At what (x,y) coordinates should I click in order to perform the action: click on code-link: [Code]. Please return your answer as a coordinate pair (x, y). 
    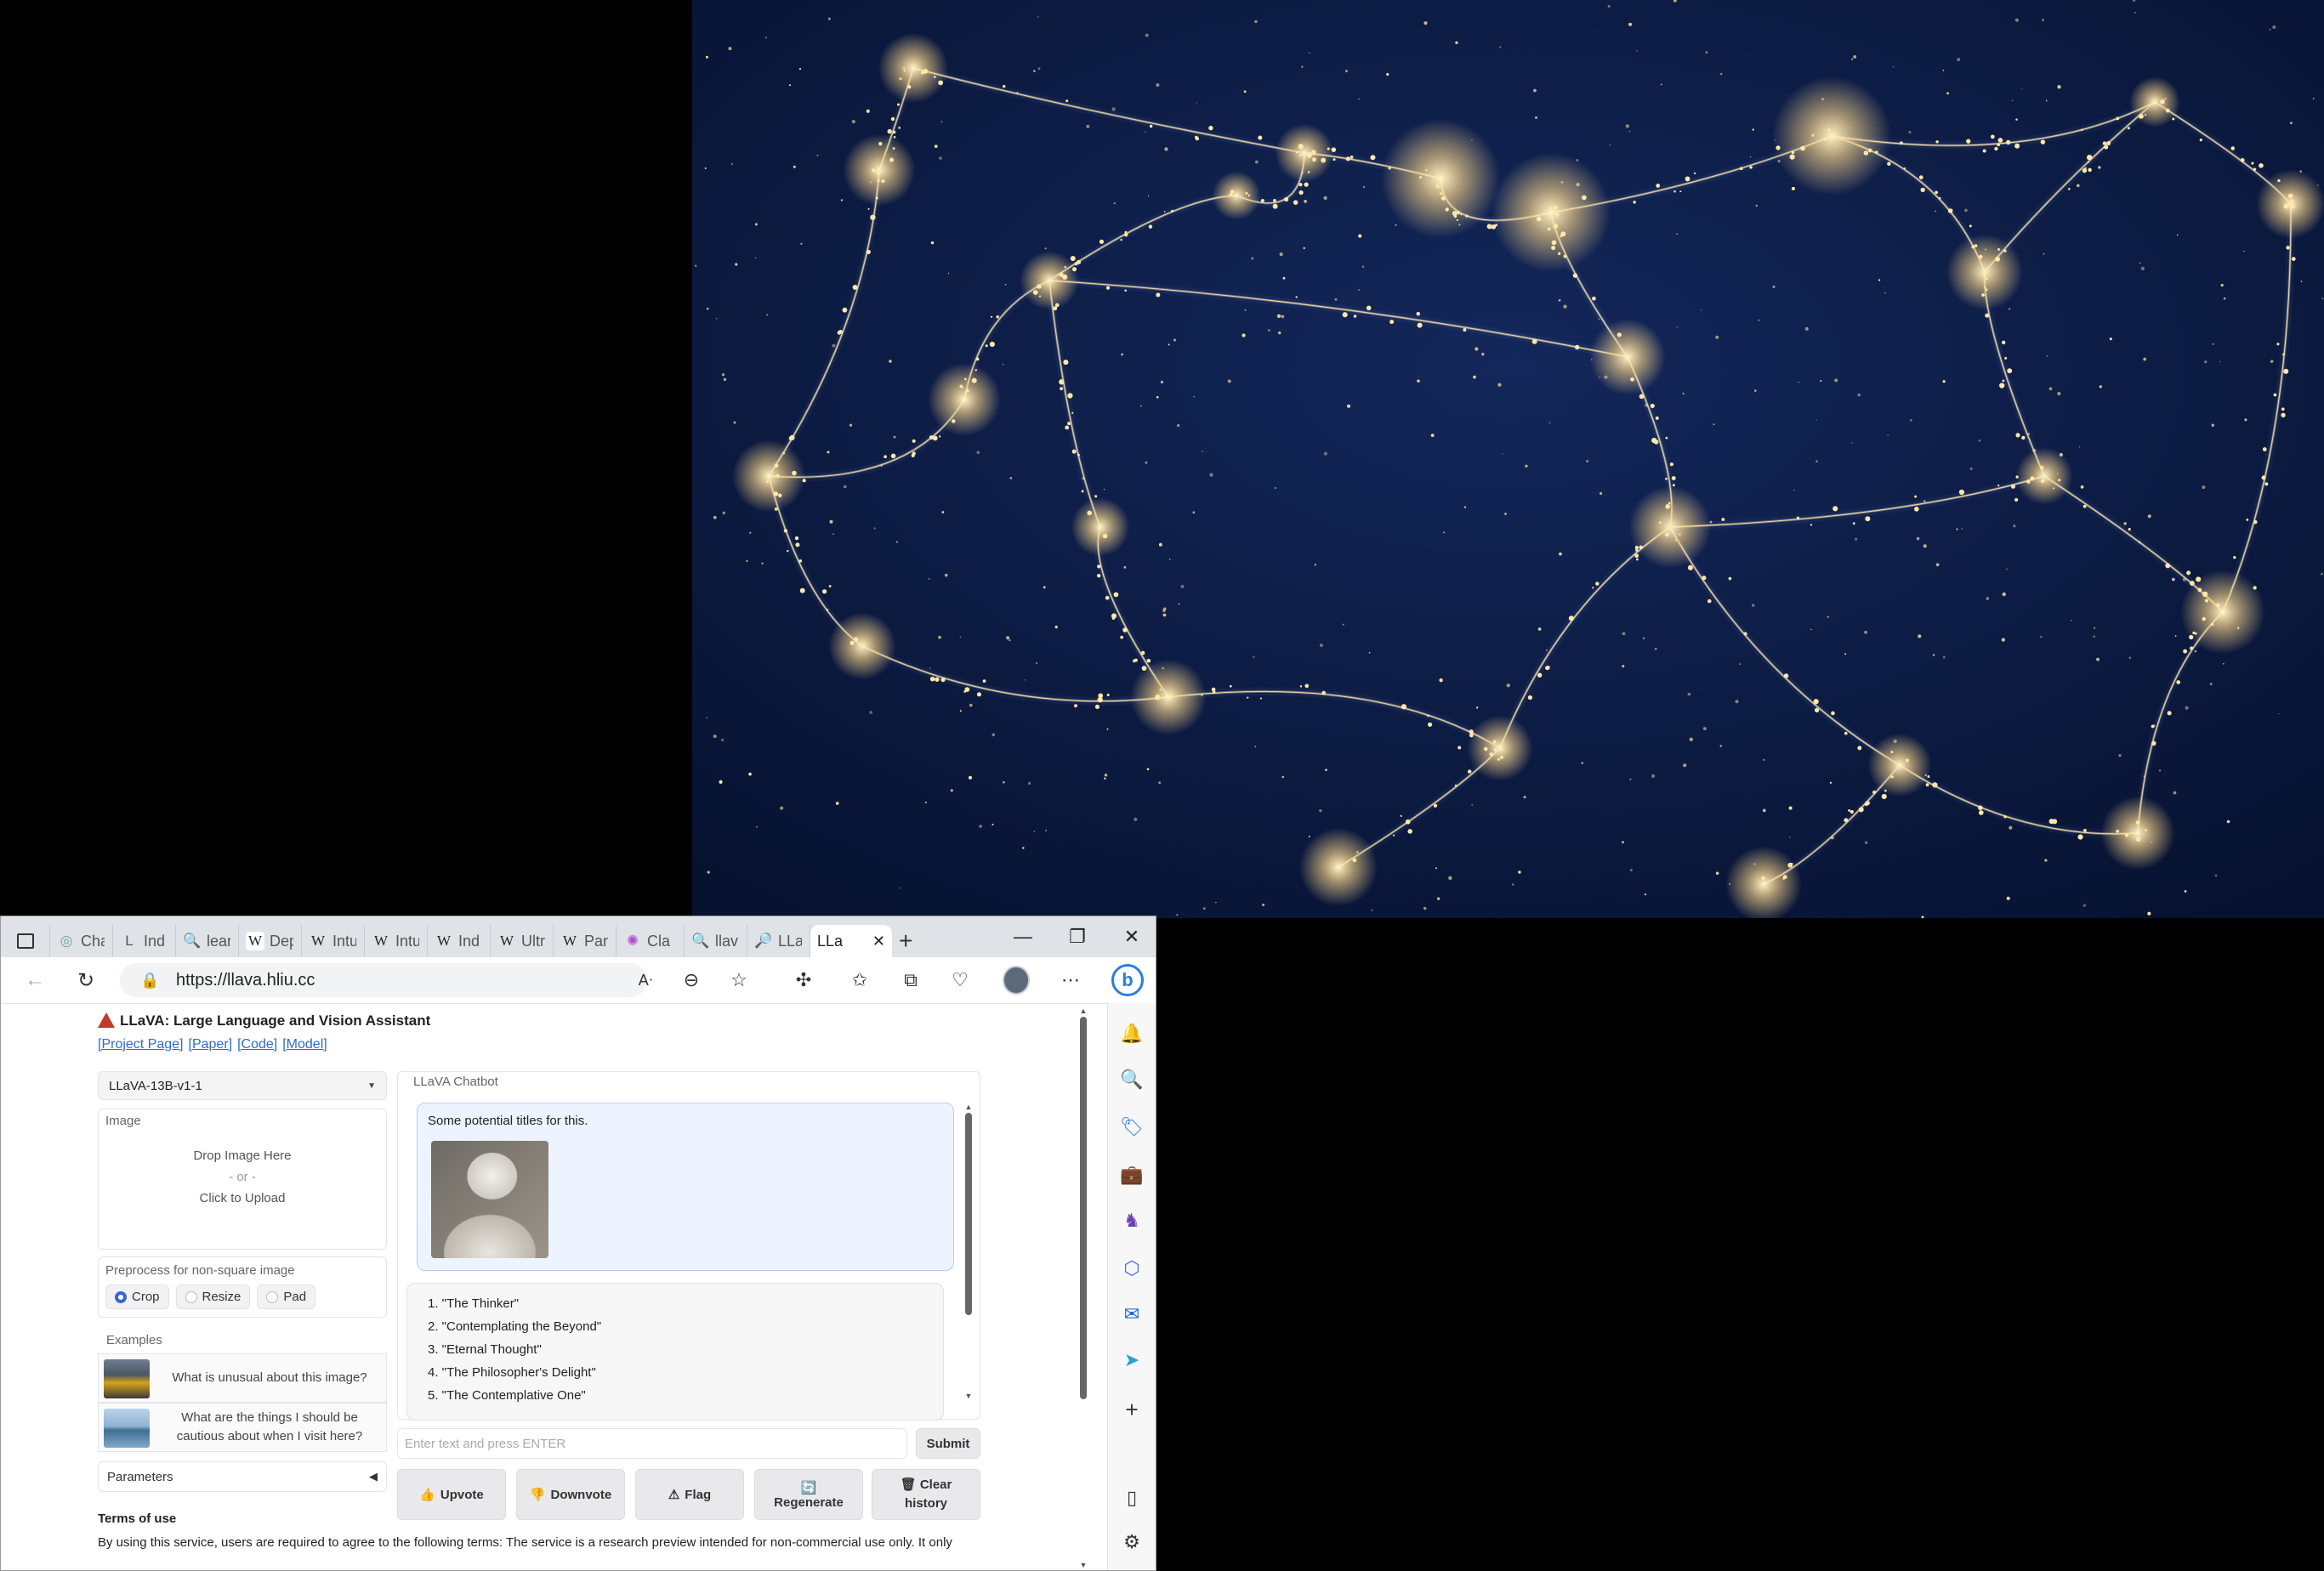
    Looking at the image, I should click on (257, 1044).